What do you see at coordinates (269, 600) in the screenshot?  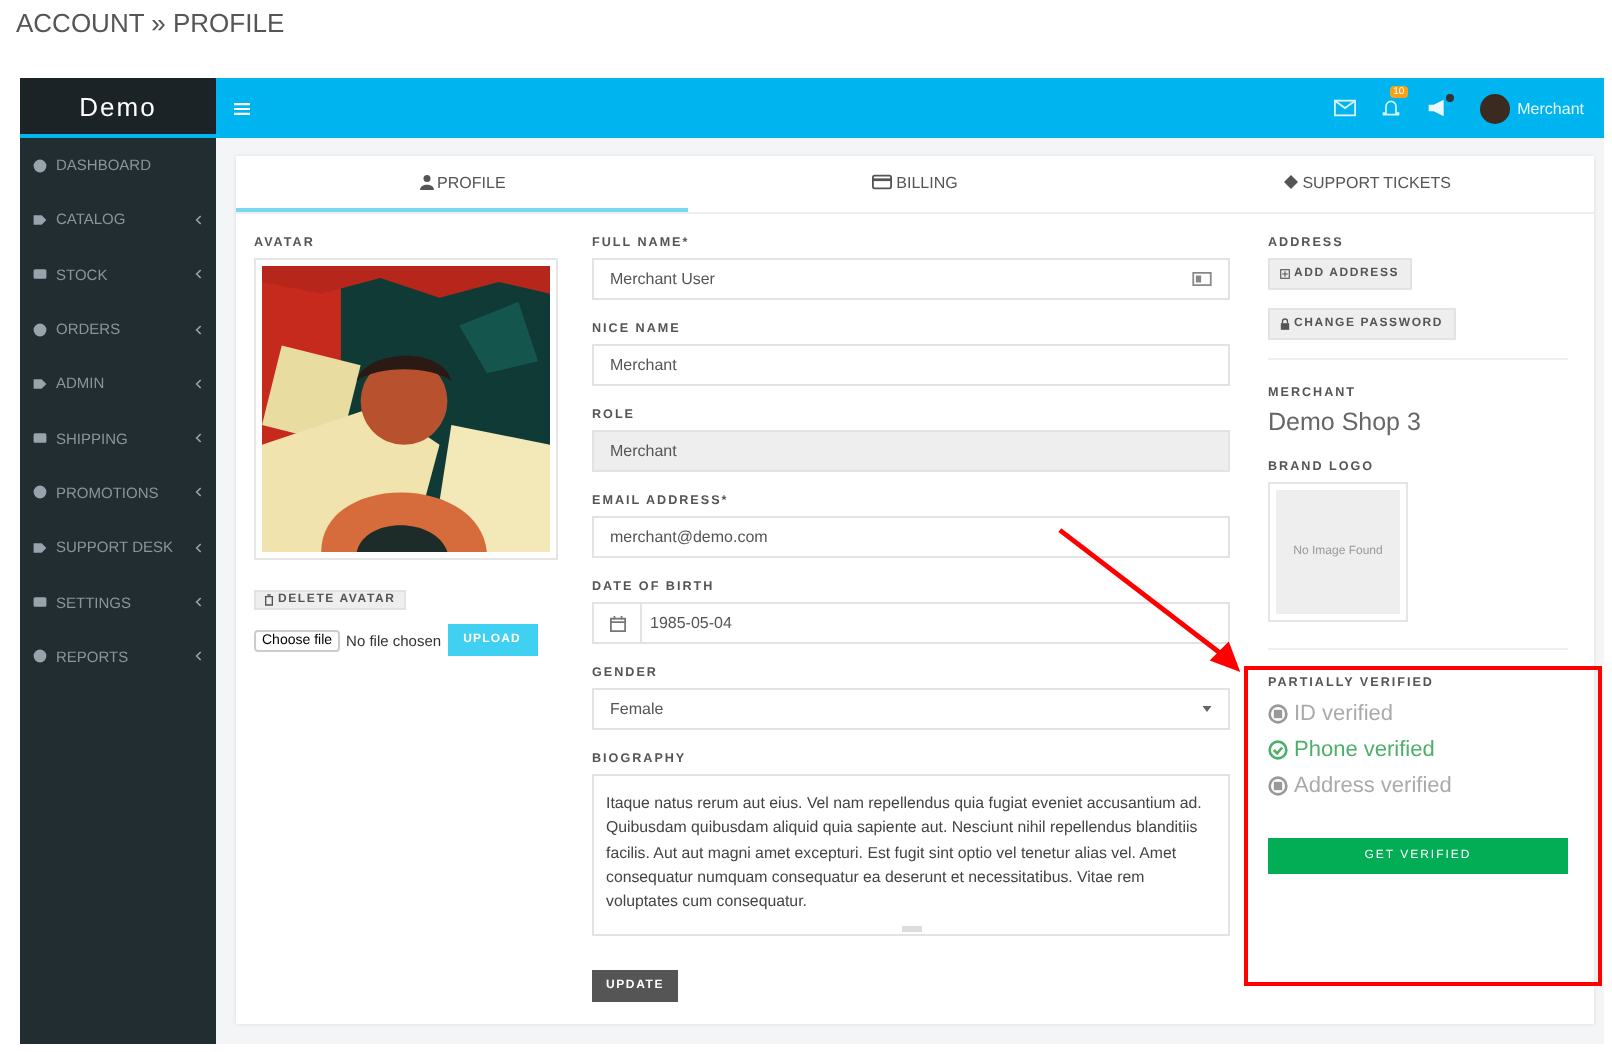 I see `trash-icon` at bounding box center [269, 600].